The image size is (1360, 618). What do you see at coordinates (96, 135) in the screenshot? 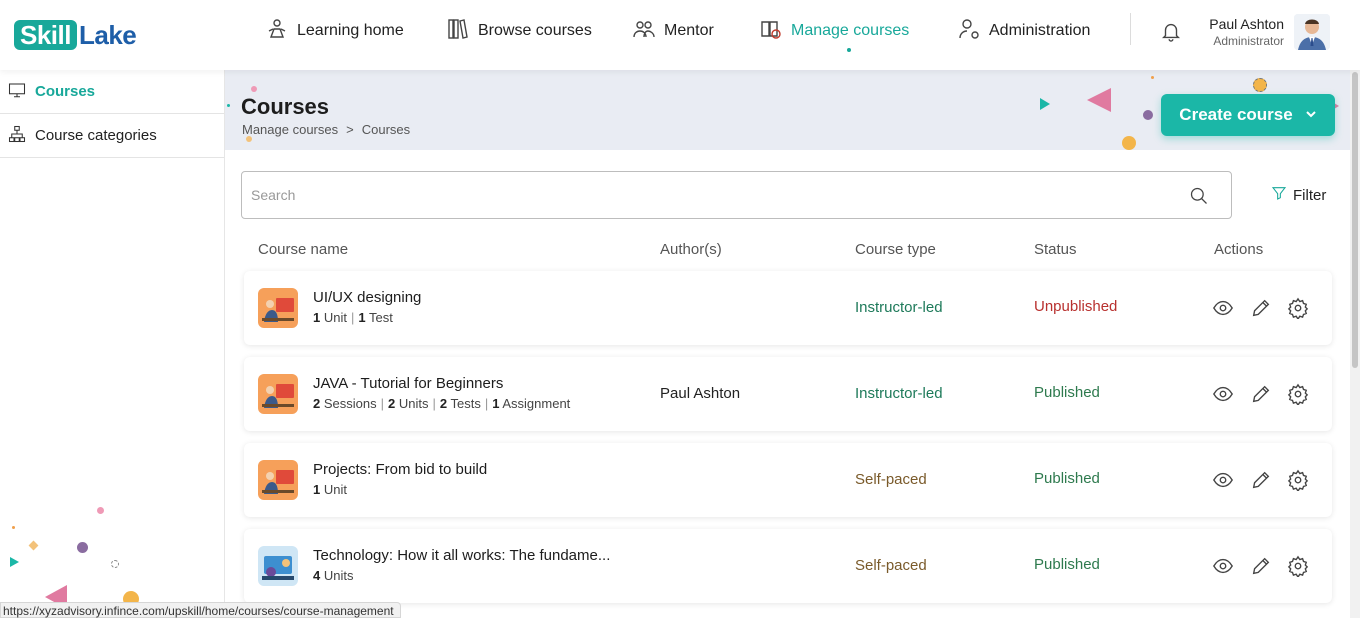
I see `sidebar-item-course-categories-label: Course categories` at bounding box center [96, 135].